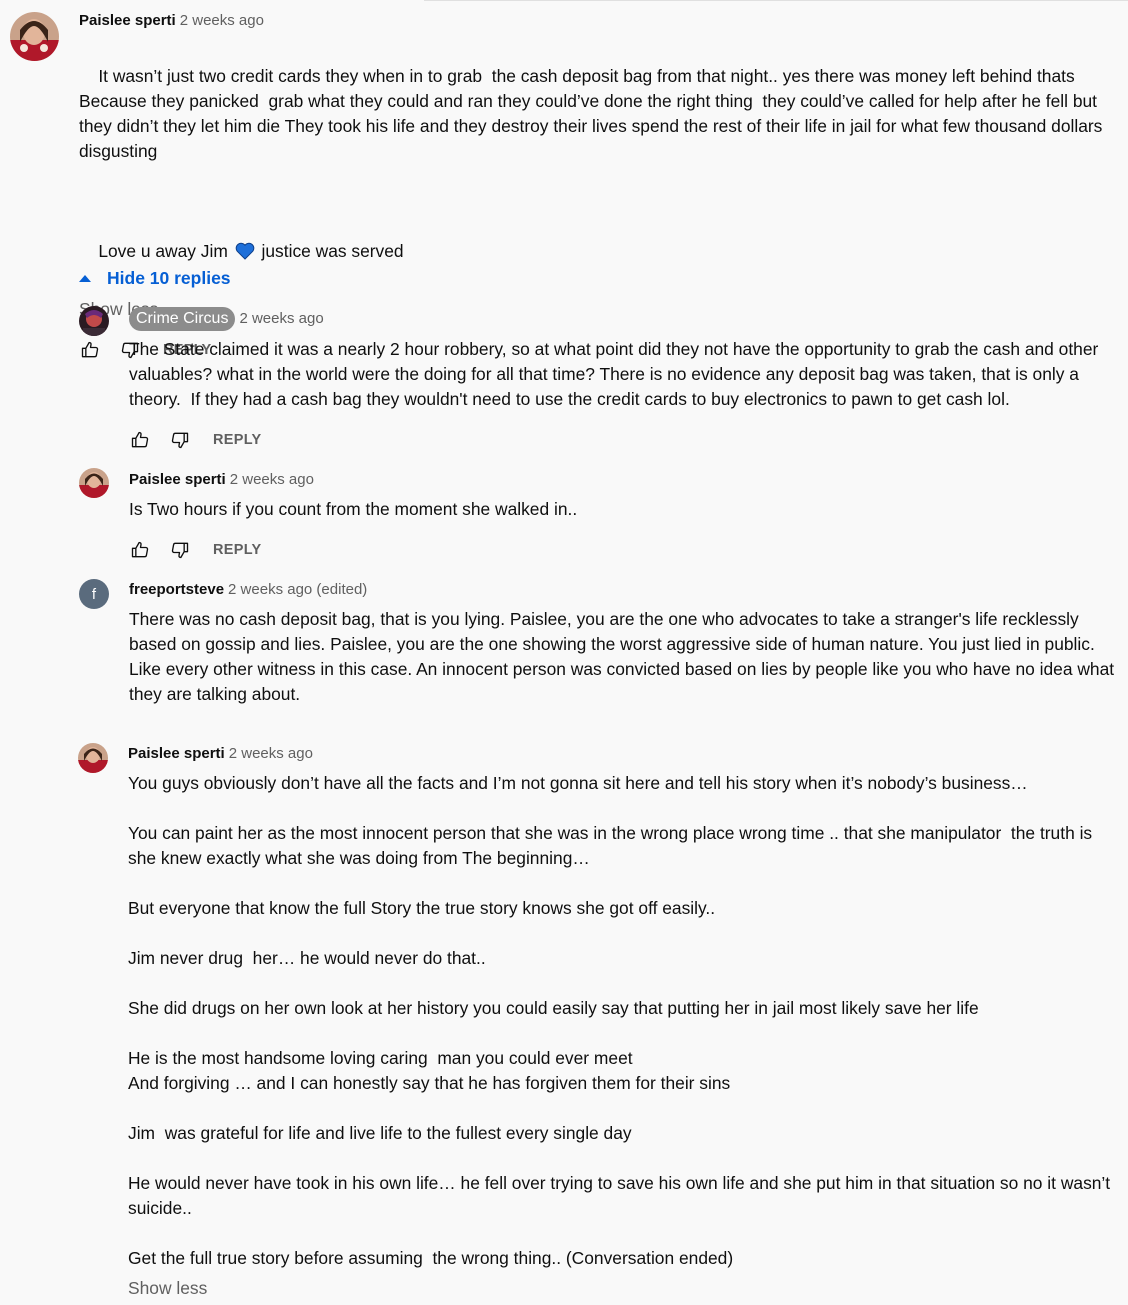 Image resolution: width=1128 pixels, height=1305 pixels. What do you see at coordinates (165, 251) in the screenshot?
I see `comment-text-love-start: Love u away Jim` at bounding box center [165, 251].